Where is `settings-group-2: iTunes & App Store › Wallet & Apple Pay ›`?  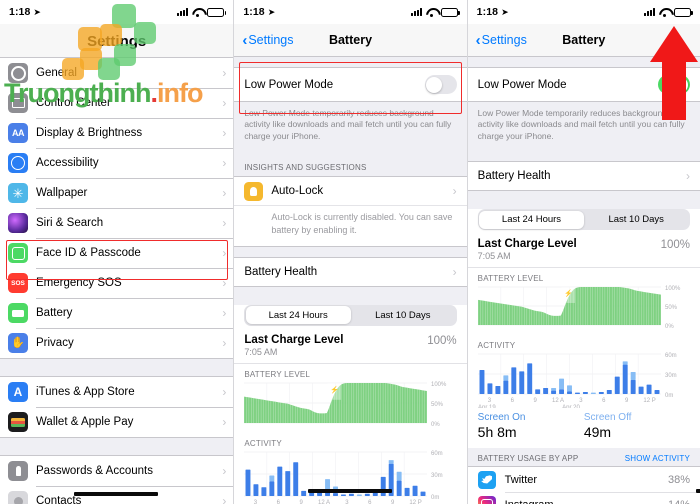
settings-group-2: iTunes & App Store › Wallet & Apple Pay › is located at coordinates (117, 407).